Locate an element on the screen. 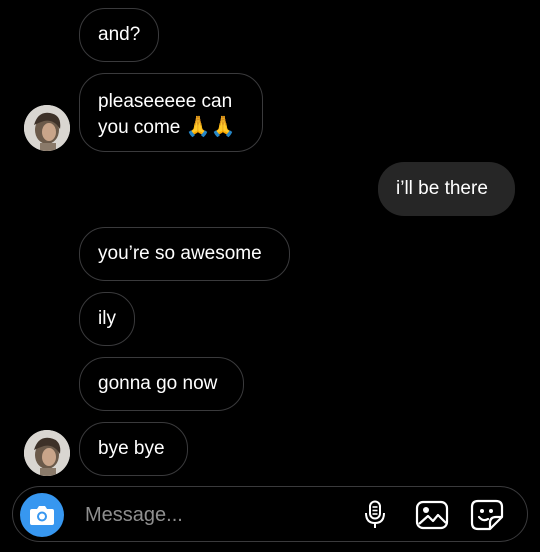 The width and height of the screenshot is (540, 552). microphone-icon is located at coordinates (375, 514).